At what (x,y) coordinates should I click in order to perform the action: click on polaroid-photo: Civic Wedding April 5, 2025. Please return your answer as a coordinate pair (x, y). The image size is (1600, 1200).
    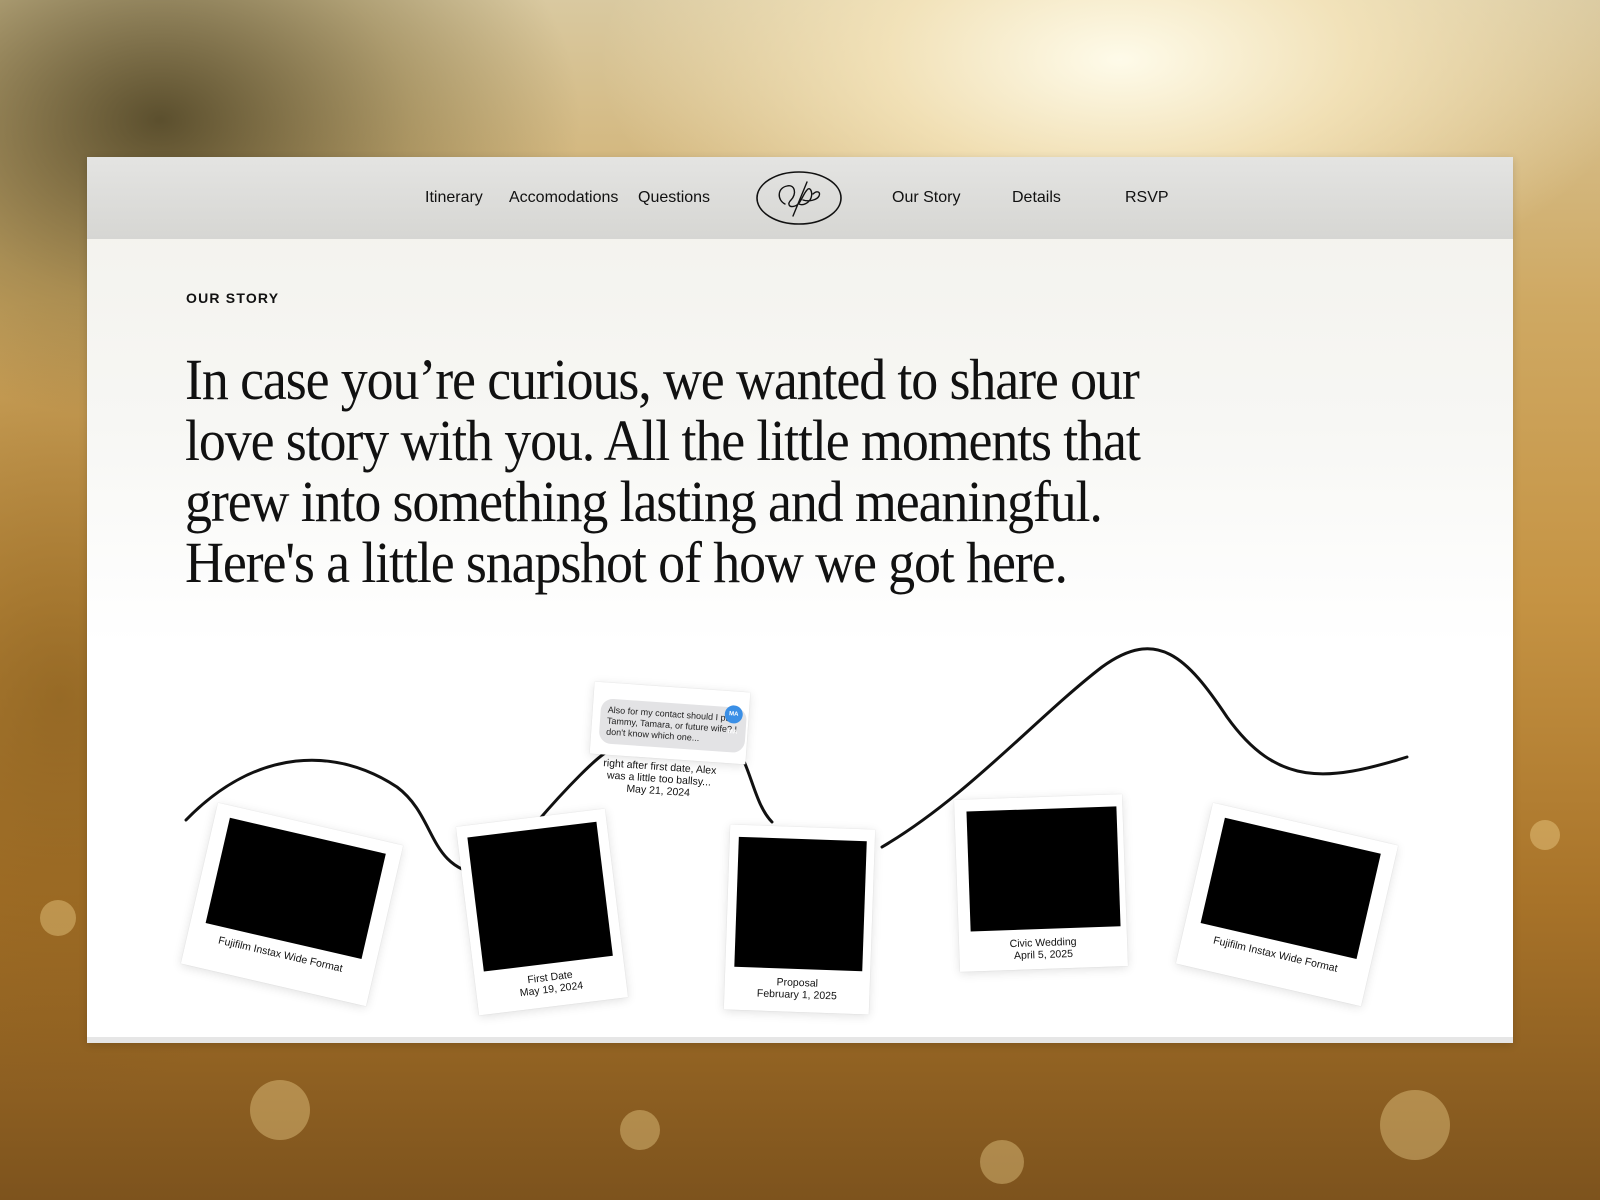
    Looking at the image, I should click on (1041, 883).